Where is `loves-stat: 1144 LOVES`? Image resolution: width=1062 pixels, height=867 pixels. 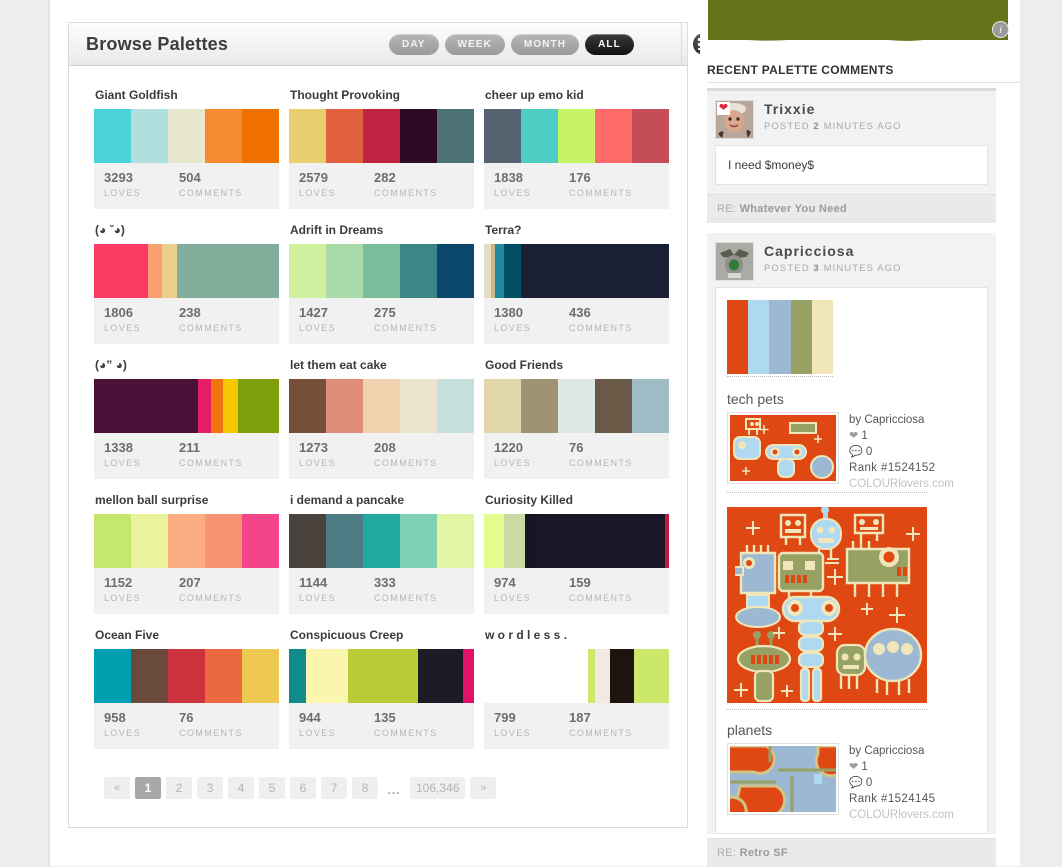 loves-stat: 1144 LOVES is located at coordinates (317, 589).